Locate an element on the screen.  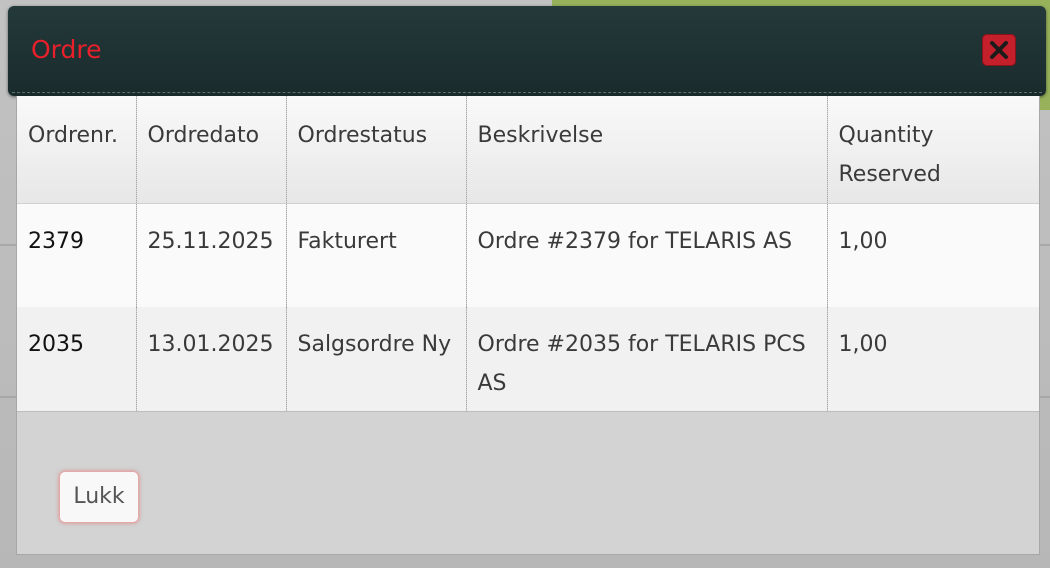
order-status-cell: Salgsordre Ny is located at coordinates (375, 359).